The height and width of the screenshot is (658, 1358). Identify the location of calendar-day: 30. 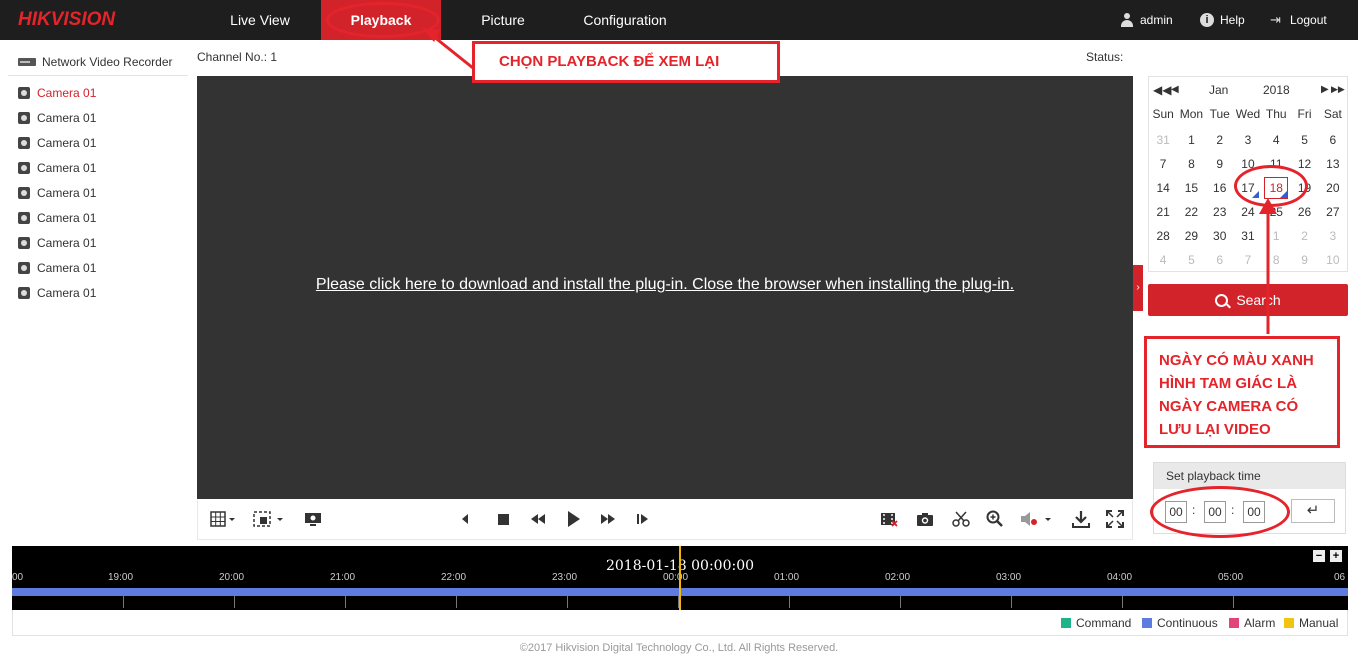
(1220, 236).